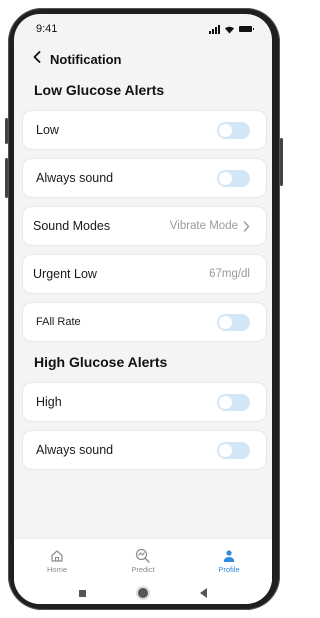 This screenshot has width=320, height=618. I want to click on urgent-low-row: Urgent Low 67mg/dl, so click(144, 274).